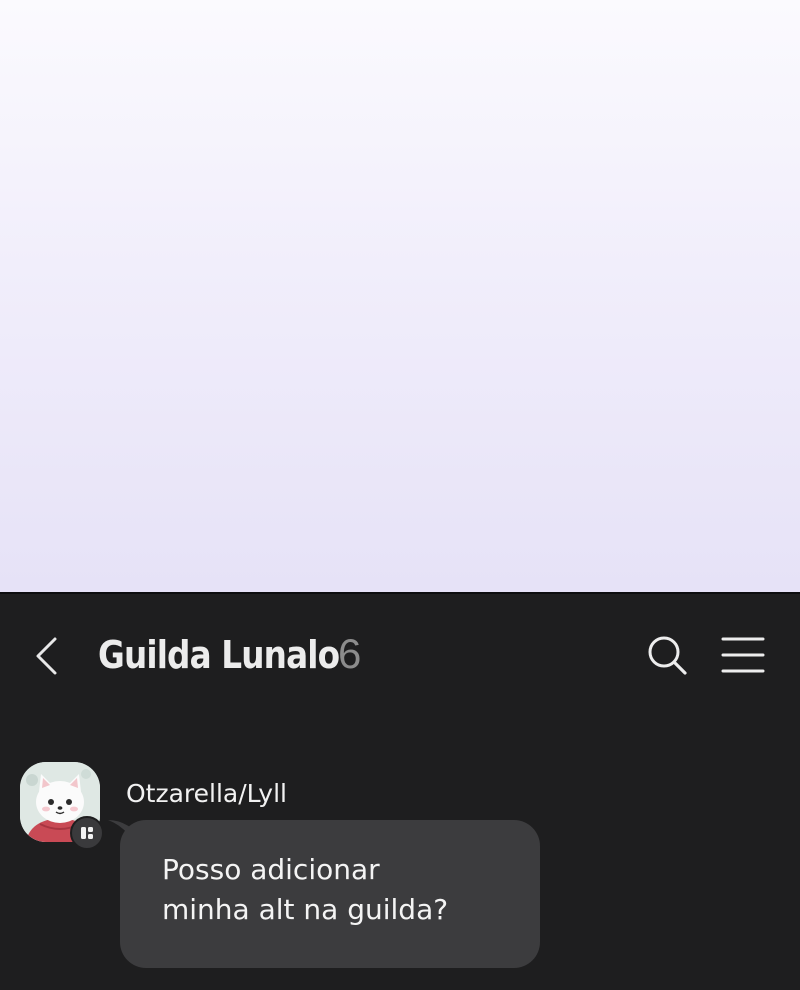 The image size is (800, 990). I want to click on menu-button, so click(743, 655).